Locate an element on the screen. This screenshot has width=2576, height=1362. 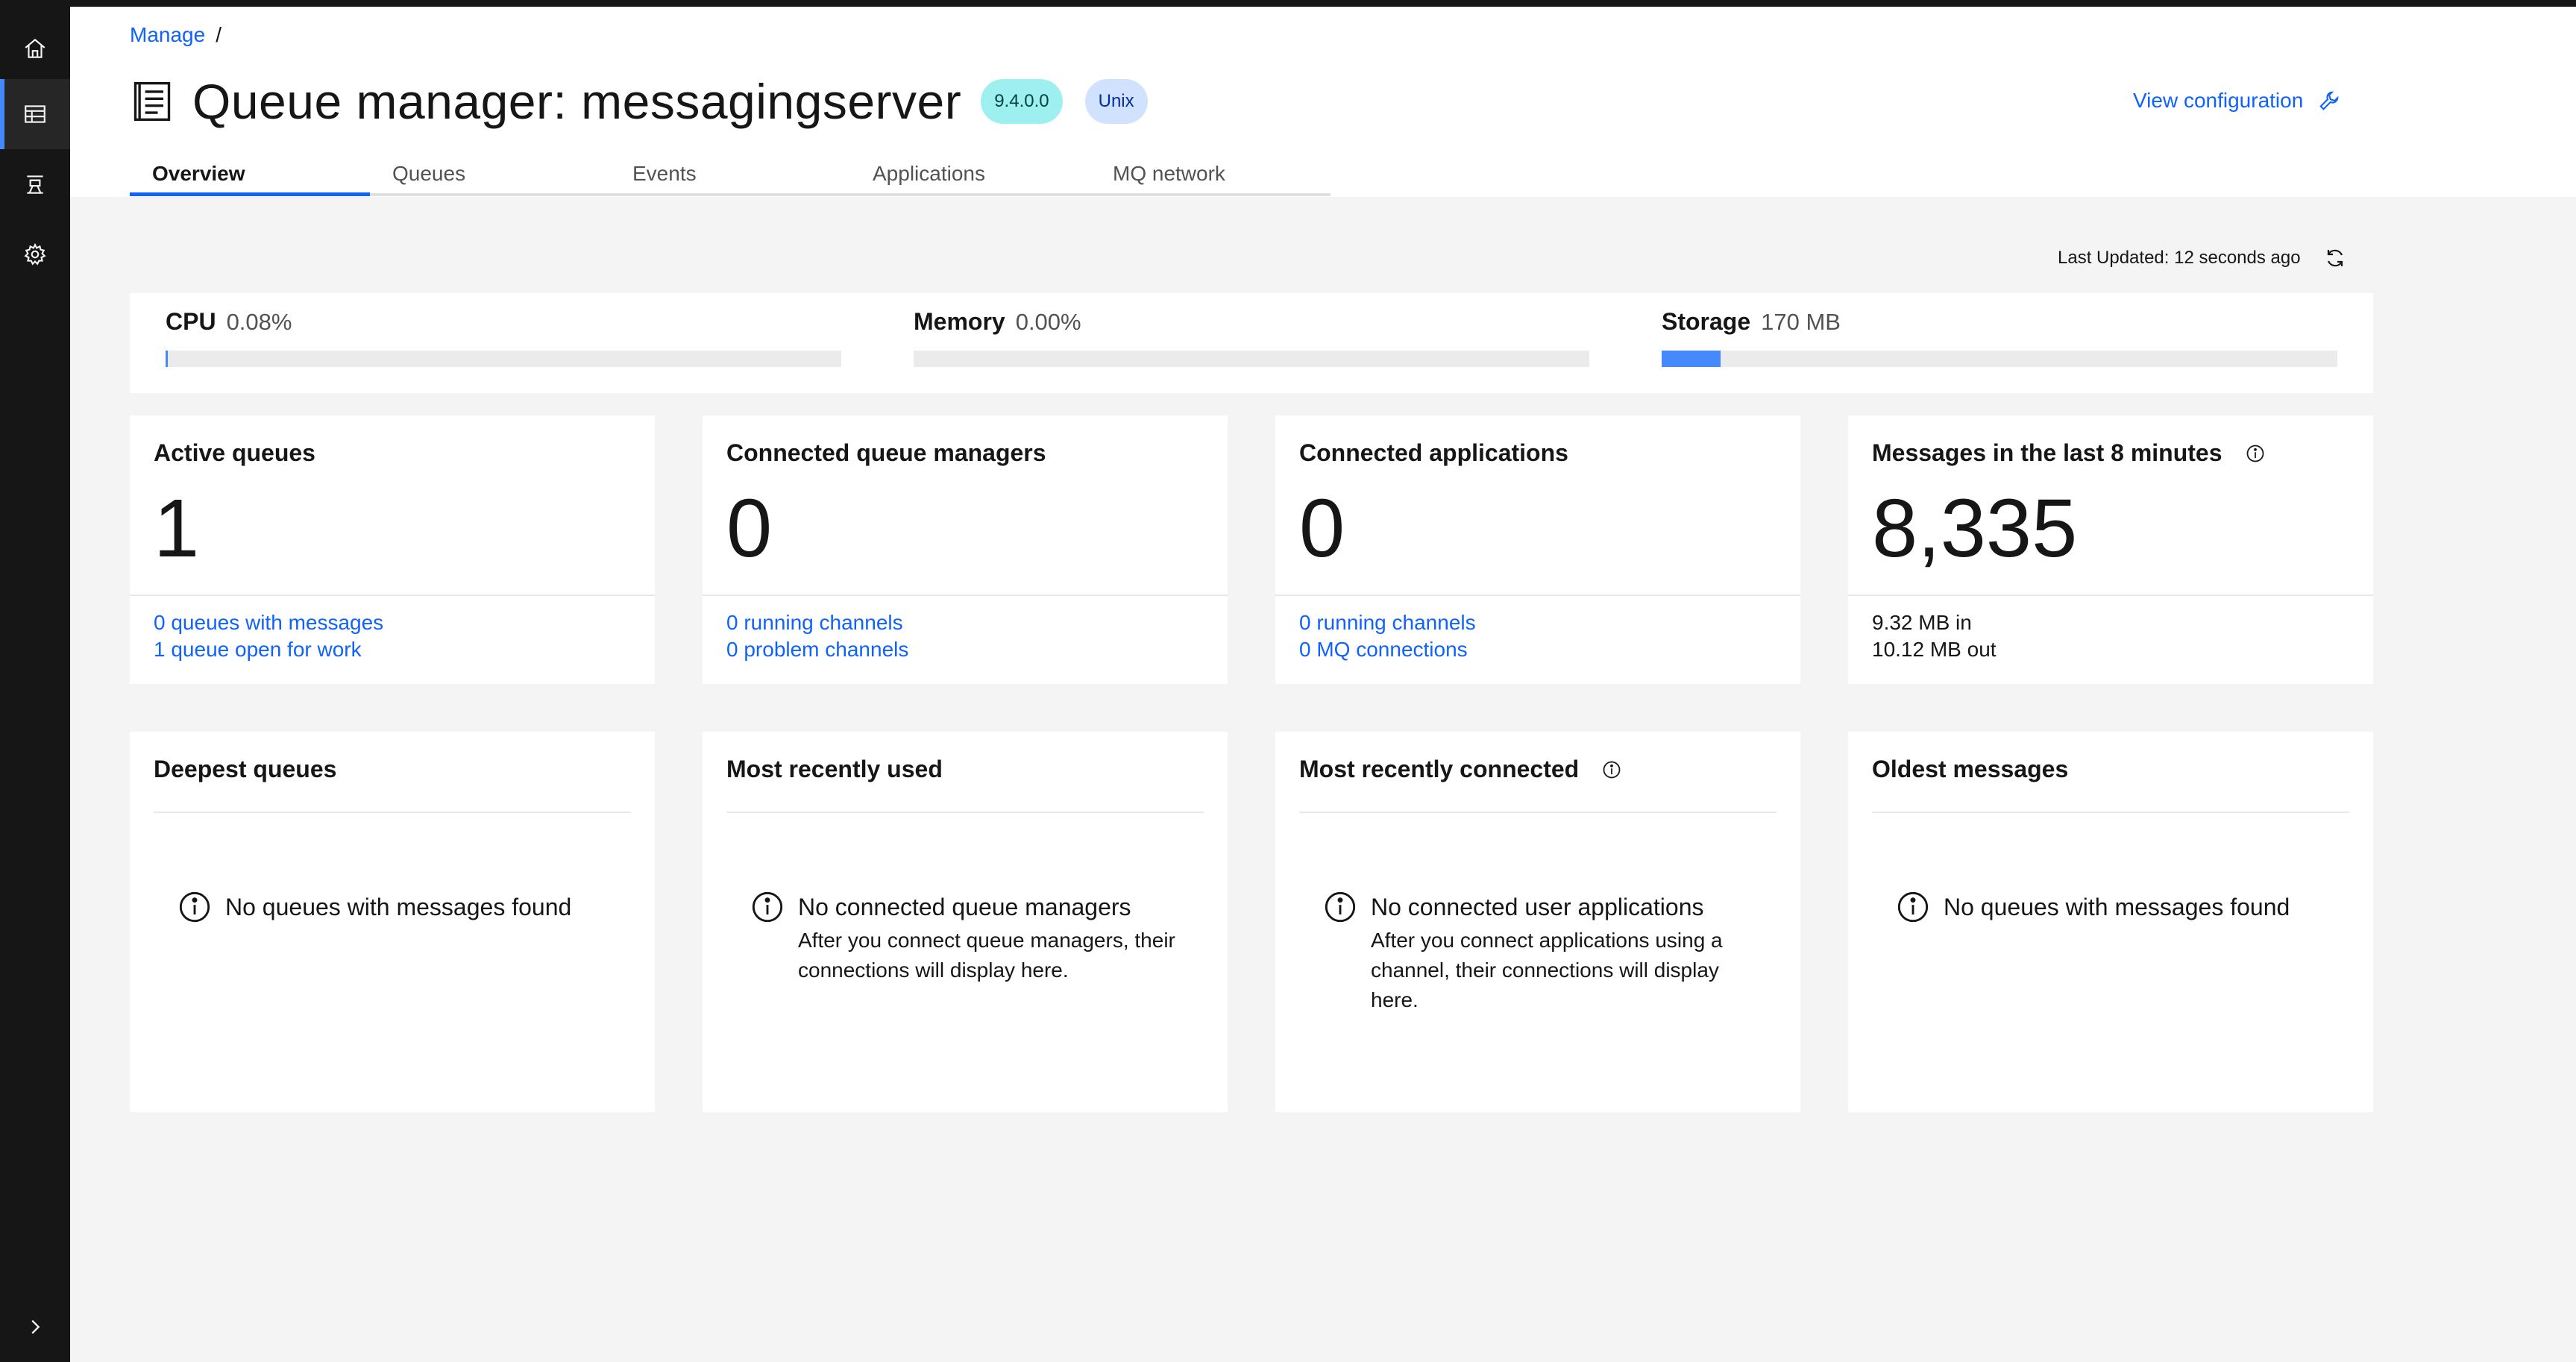
view-configuration-link: View configuration is located at coordinates (2237, 101).